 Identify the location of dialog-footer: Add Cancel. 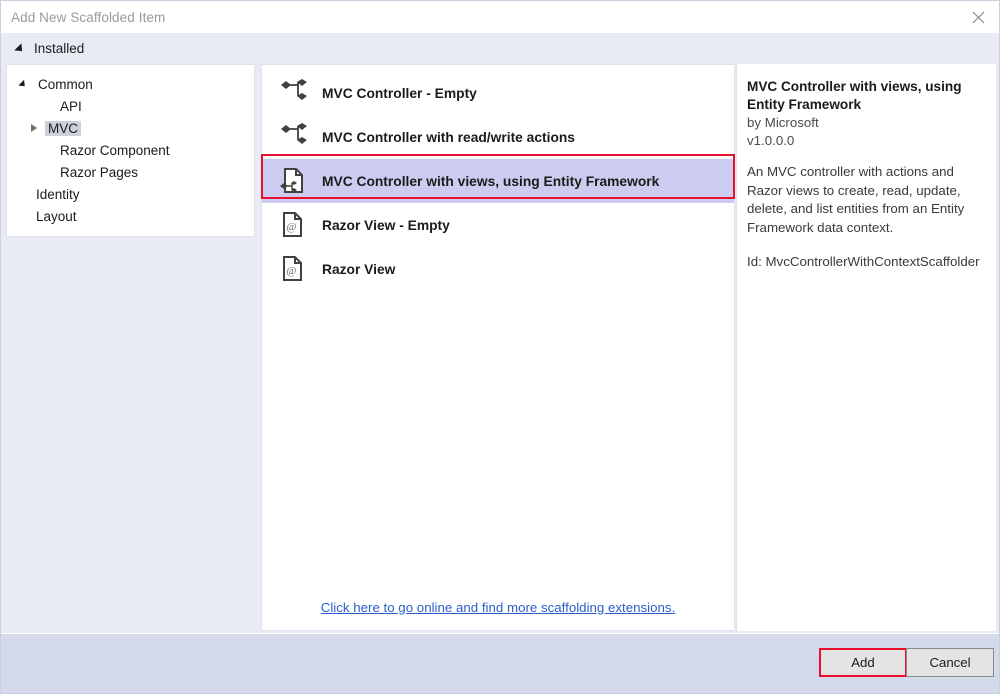
(500, 663).